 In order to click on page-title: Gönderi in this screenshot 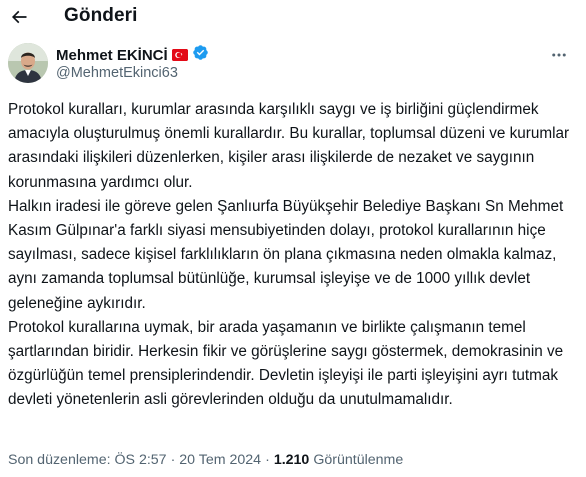, I will do `click(101, 15)`.